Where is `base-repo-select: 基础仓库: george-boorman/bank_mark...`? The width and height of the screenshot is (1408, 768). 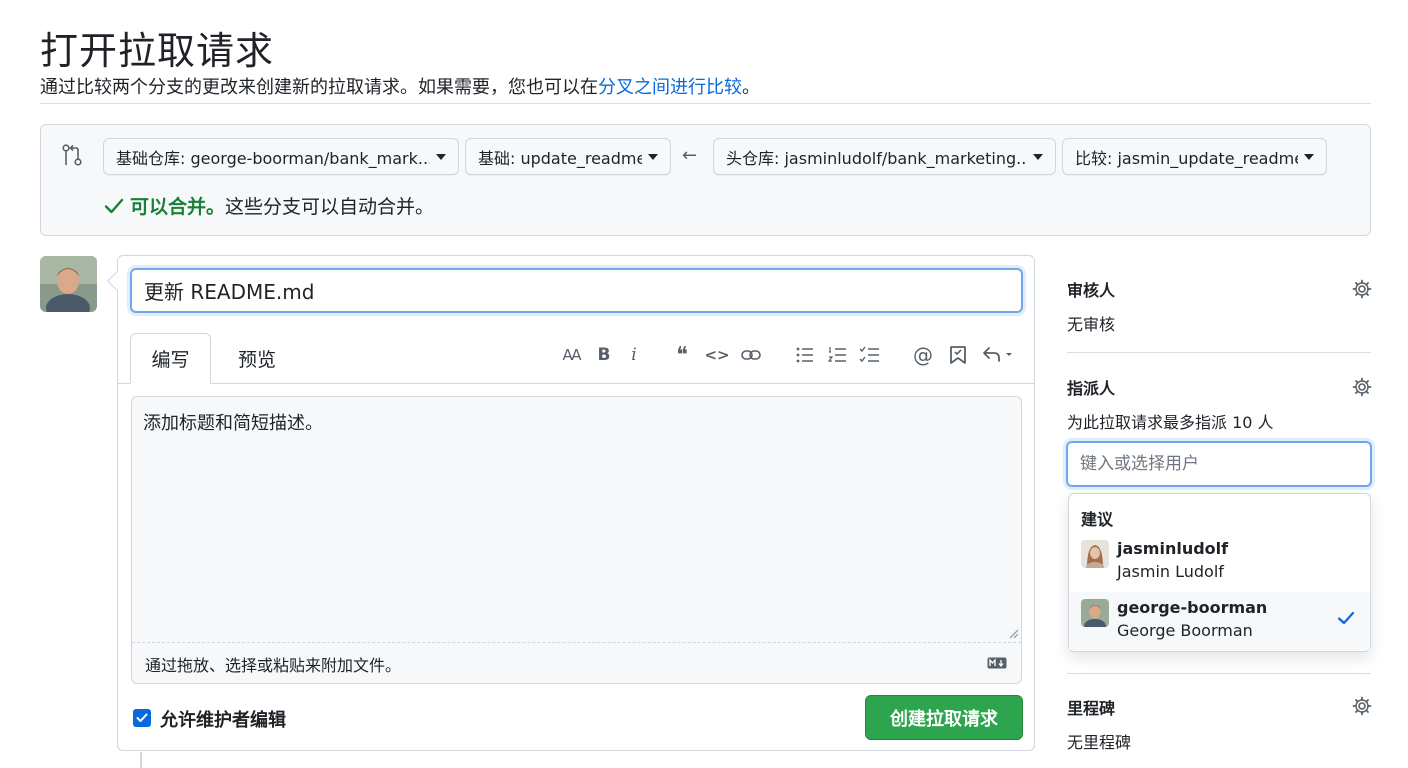
base-repo-select: 基础仓库: george-boorman/bank_mark... is located at coordinates (281, 156).